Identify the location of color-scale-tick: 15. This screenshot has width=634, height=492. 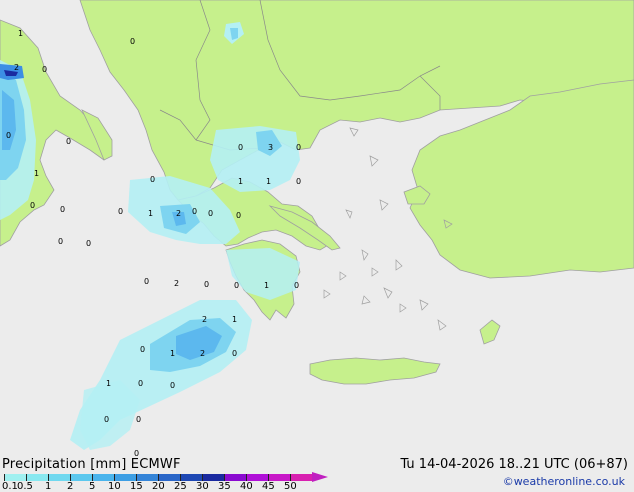
(136, 486).